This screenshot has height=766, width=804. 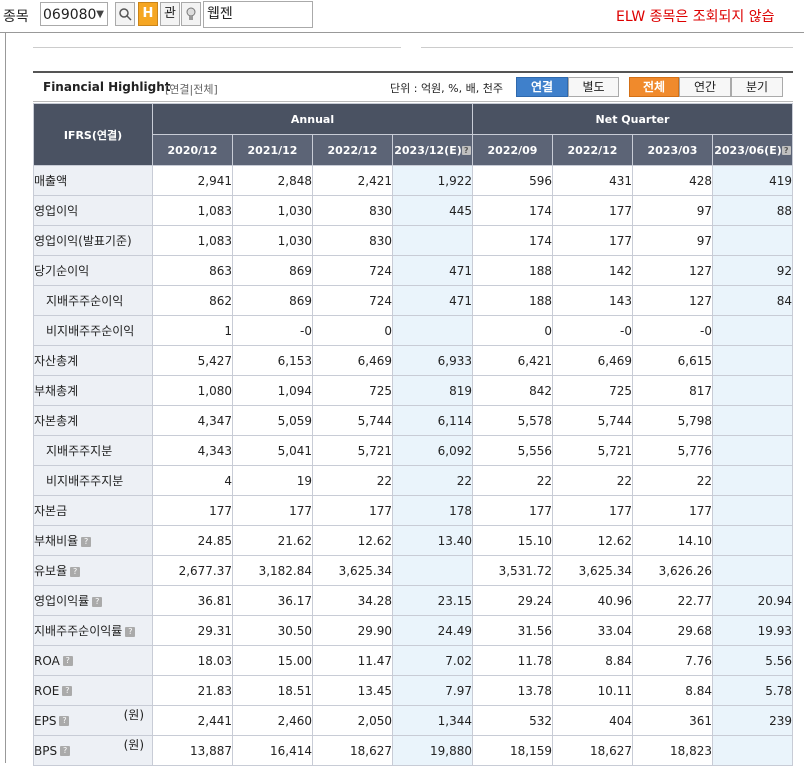 What do you see at coordinates (757, 87) in the screenshot?
I see `quarter-button: 분기` at bounding box center [757, 87].